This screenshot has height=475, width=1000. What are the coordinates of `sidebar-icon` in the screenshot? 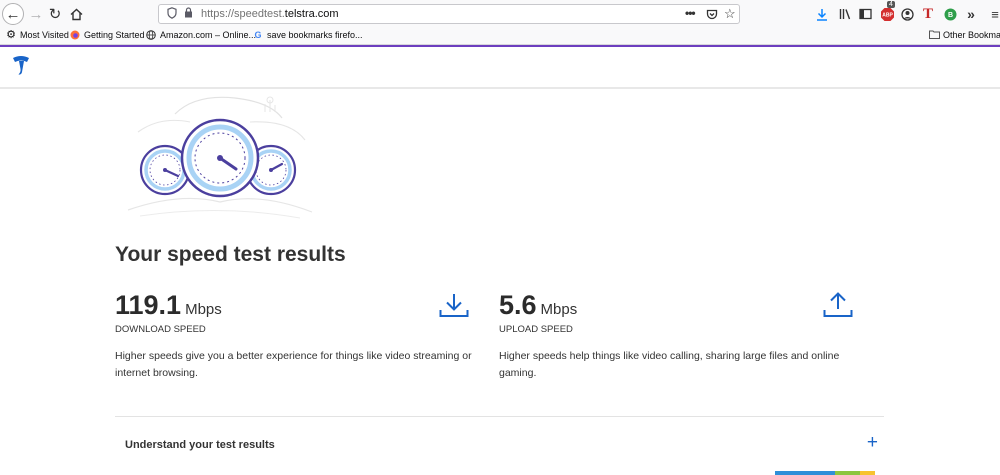 It's located at (865, 14).